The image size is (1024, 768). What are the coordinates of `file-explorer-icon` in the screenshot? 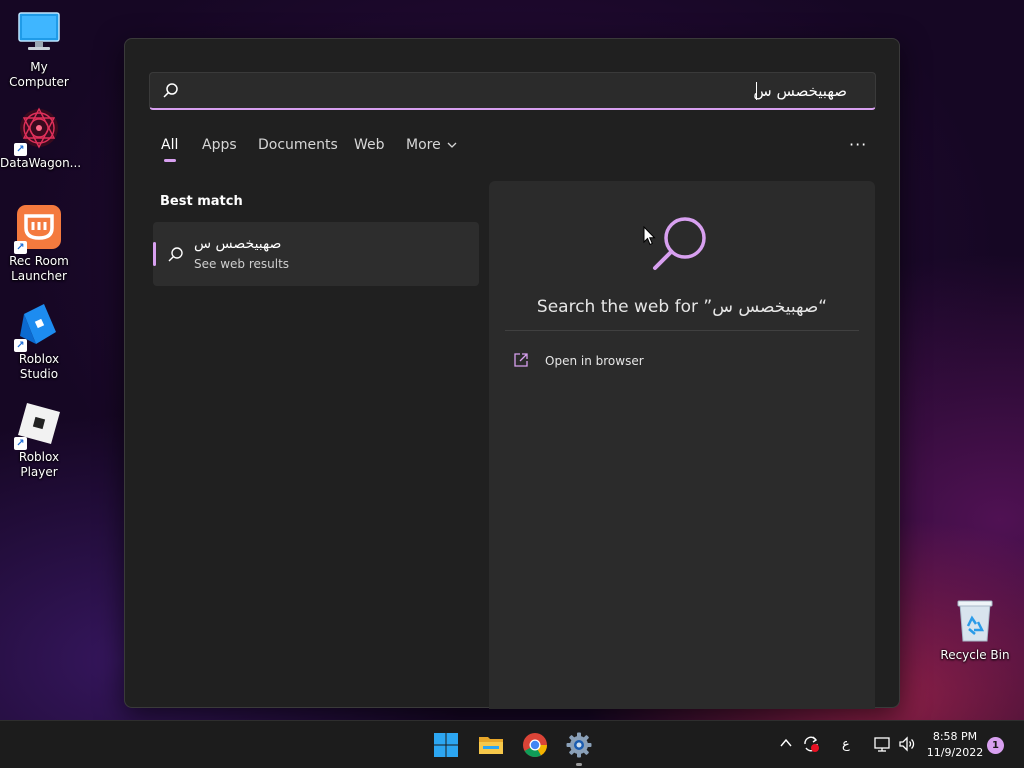 It's located at (491, 745).